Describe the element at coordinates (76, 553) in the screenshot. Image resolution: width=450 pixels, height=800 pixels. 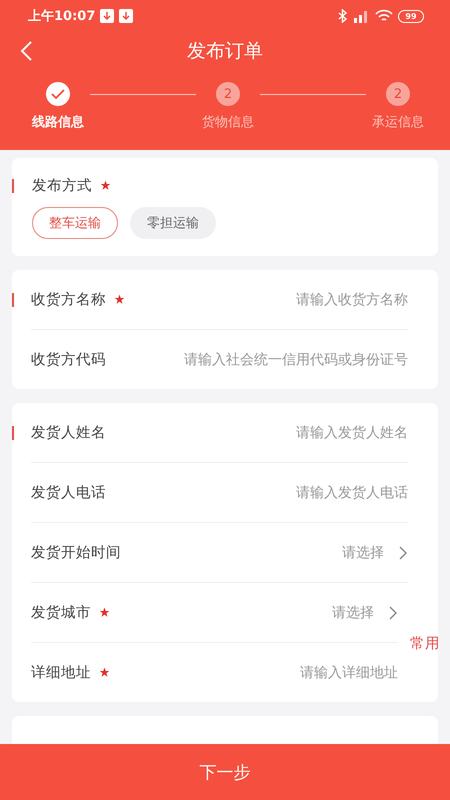
I see `field-label: 发货开始时间` at that location.